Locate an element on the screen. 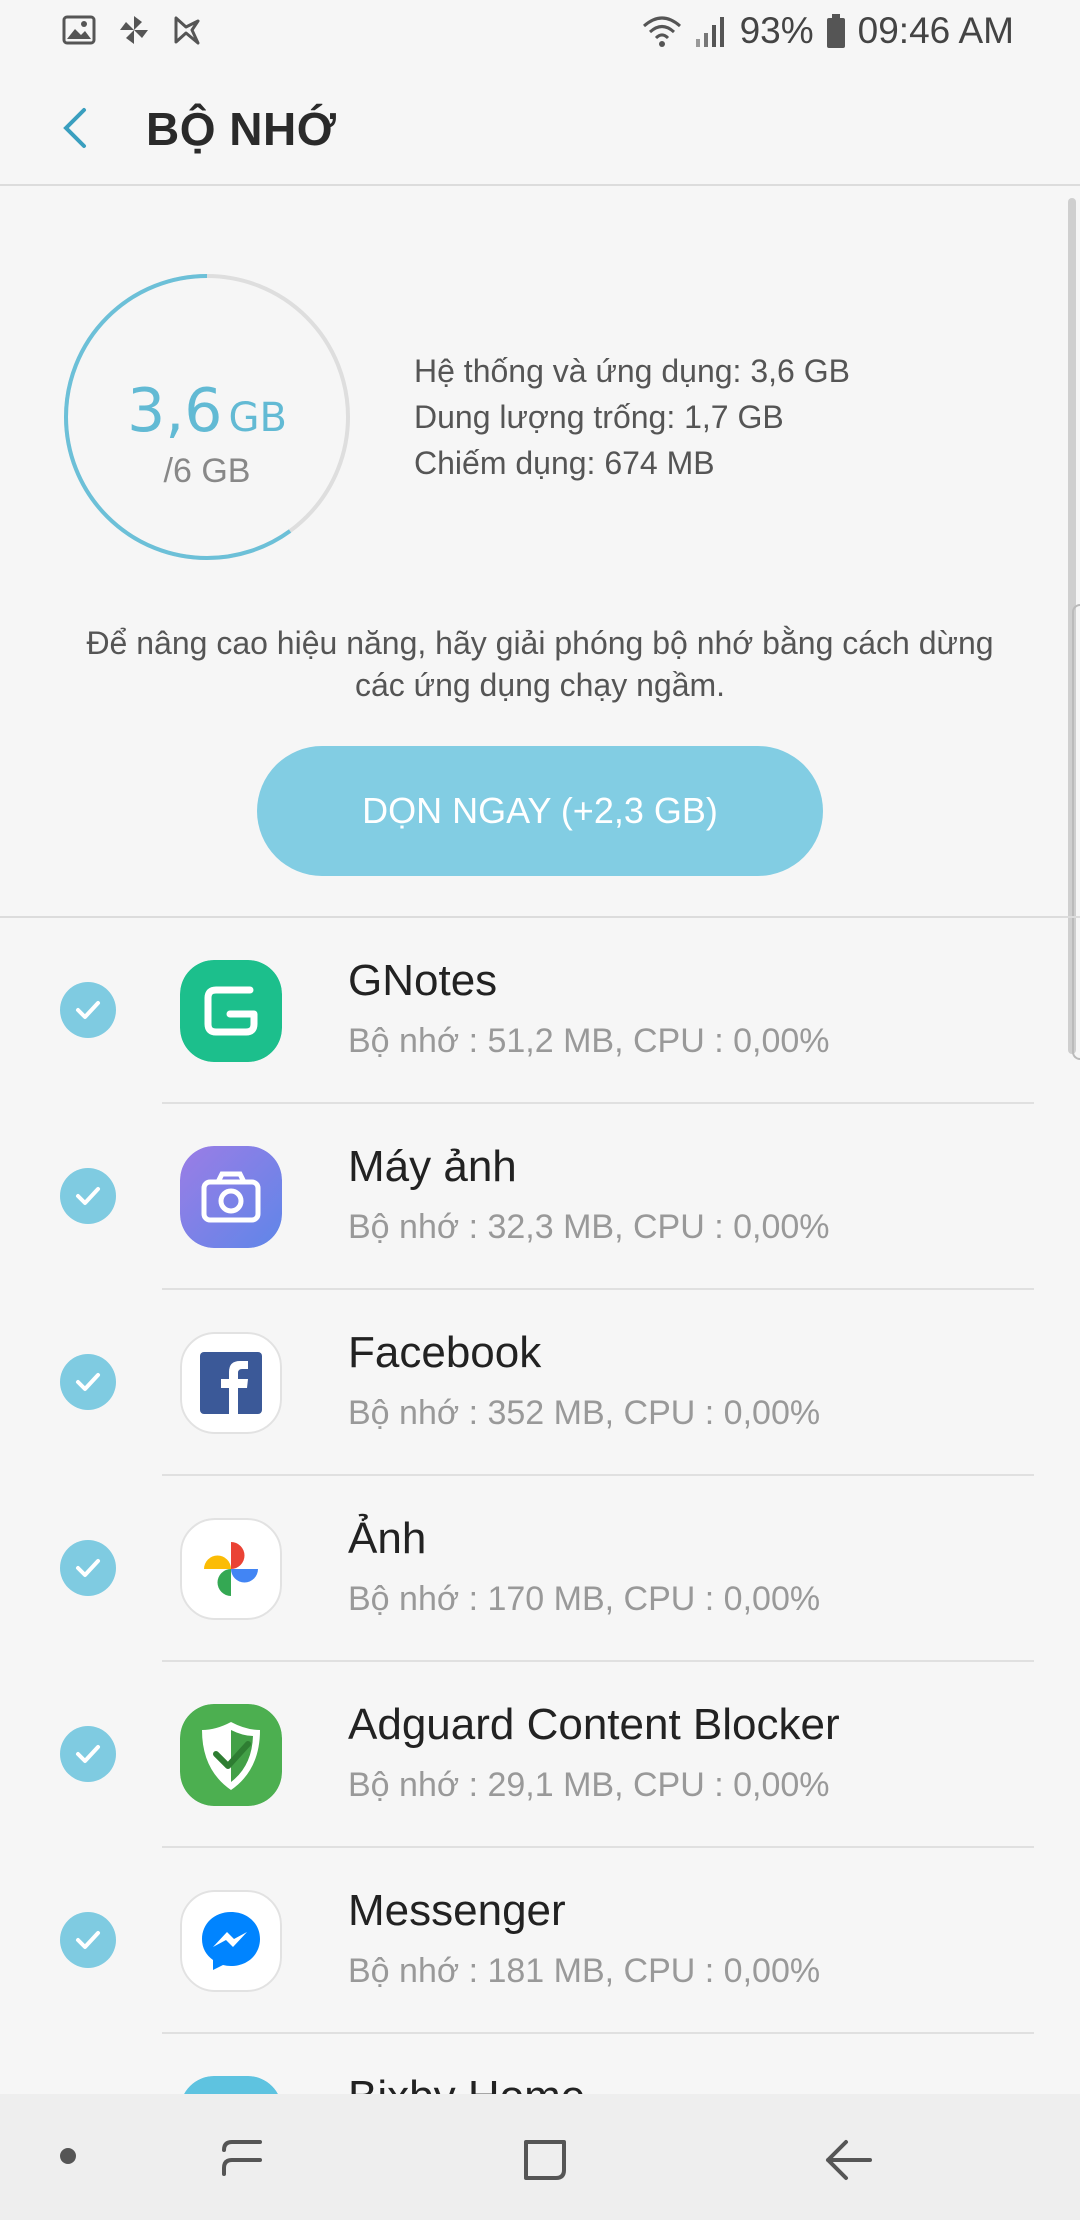  recent-apps-icon is located at coordinates (242, 2158).